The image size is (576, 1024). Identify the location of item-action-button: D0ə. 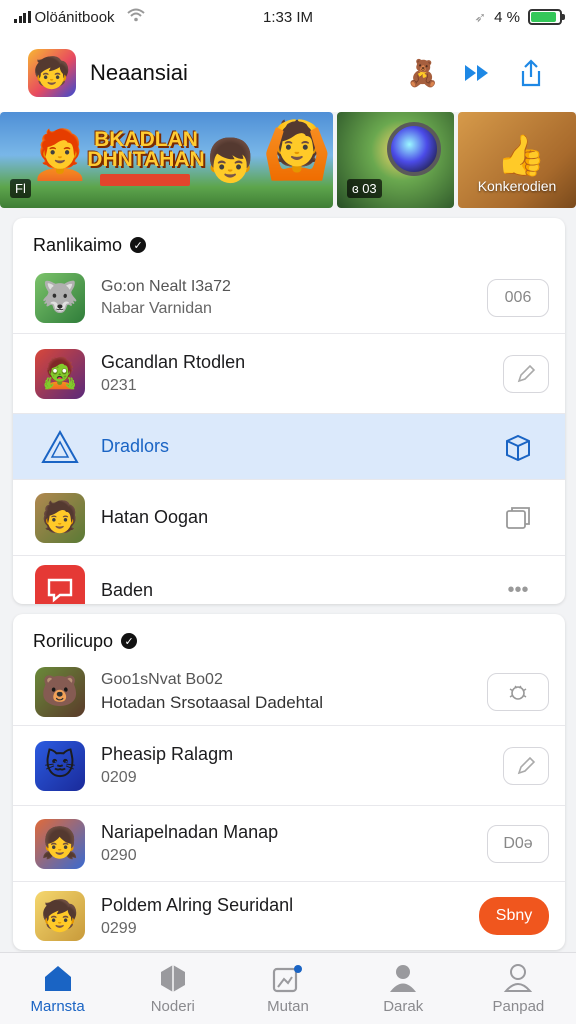
(518, 843).